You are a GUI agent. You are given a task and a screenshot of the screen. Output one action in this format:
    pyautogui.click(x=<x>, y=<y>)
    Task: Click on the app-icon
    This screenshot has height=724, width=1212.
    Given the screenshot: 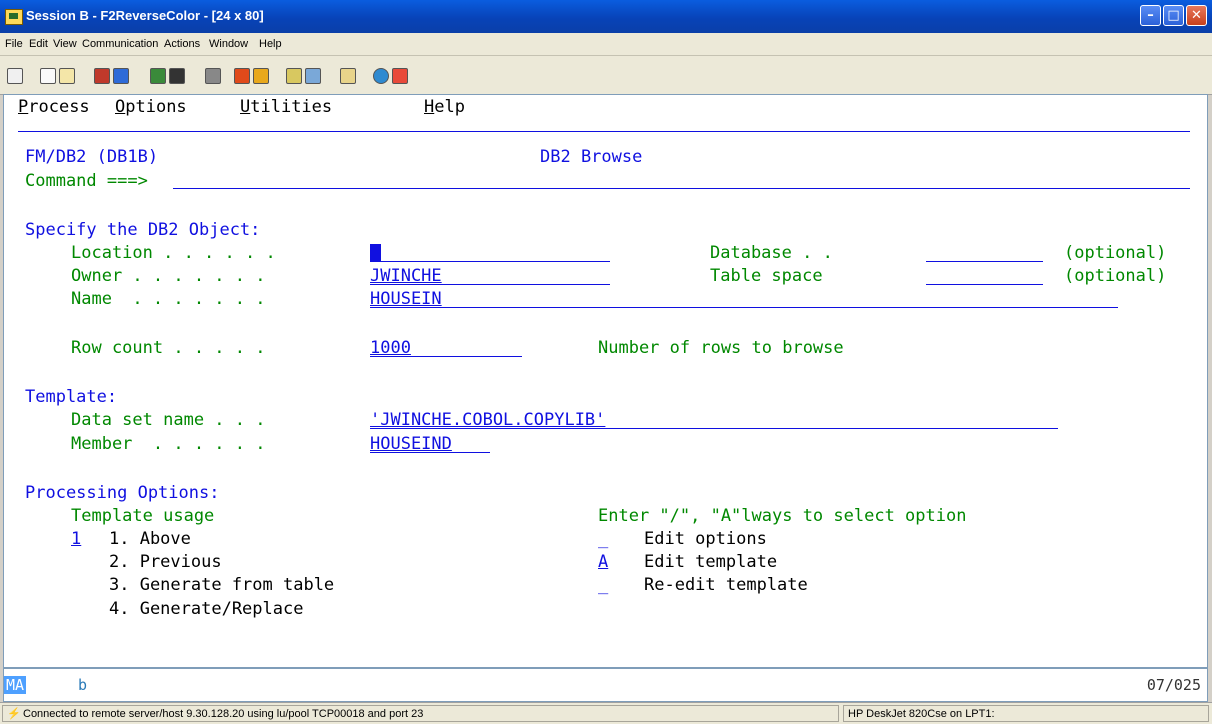 What is the action you would take?
    pyautogui.click(x=14, y=17)
    